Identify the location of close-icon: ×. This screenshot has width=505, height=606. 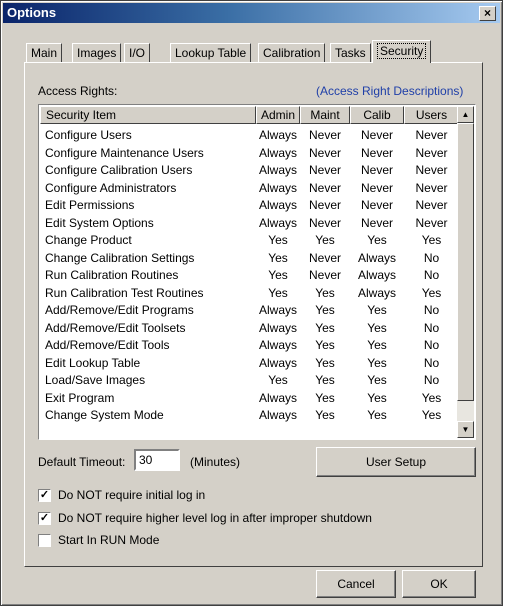
(487, 13).